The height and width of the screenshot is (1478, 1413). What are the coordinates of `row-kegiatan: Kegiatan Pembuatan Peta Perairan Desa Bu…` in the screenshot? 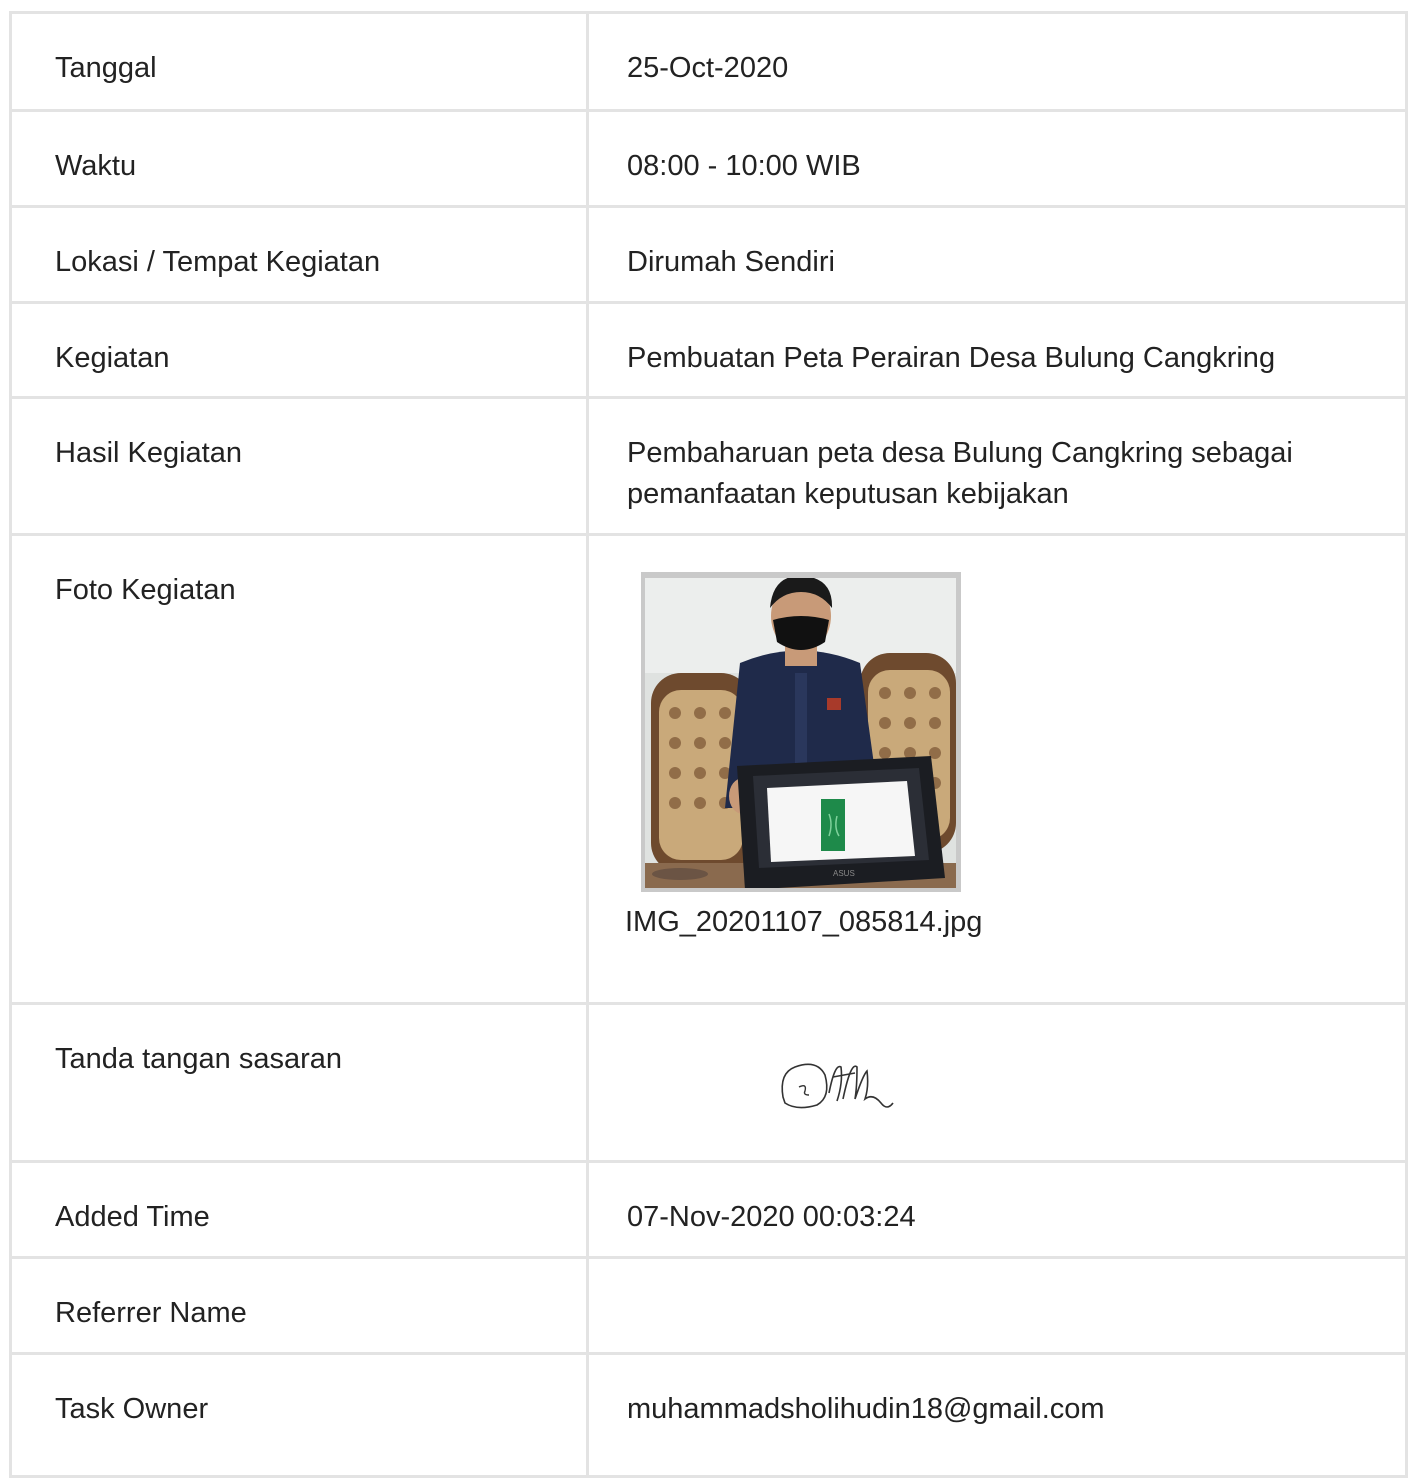 It's located at (710, 351).